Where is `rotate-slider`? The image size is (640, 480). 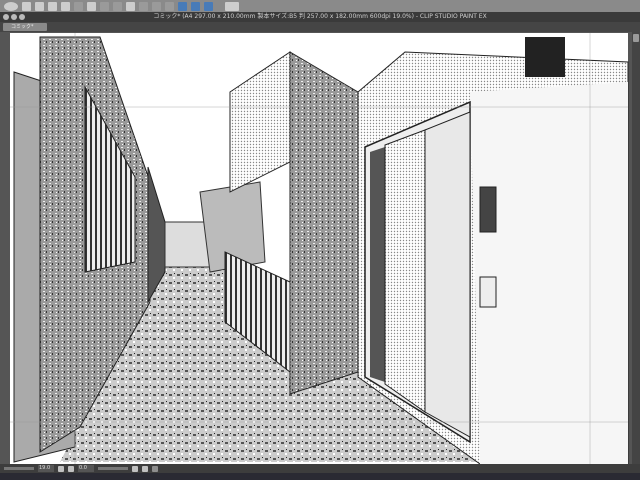
rotate-slider is located at coordinates (113, 468).